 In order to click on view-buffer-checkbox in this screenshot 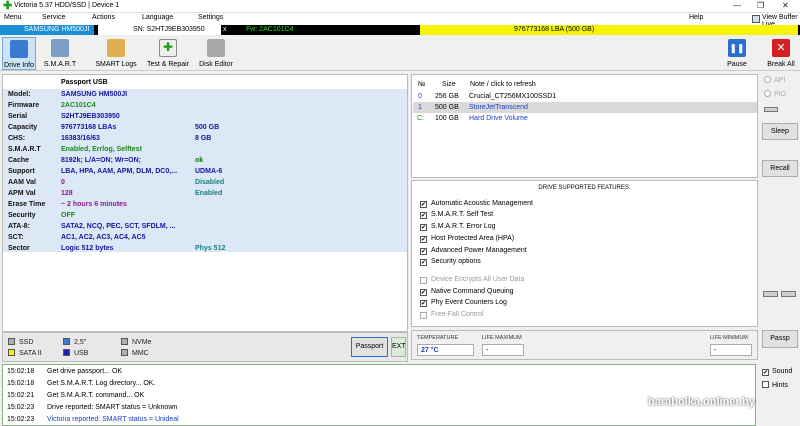, I will do `click(756, 19)`.